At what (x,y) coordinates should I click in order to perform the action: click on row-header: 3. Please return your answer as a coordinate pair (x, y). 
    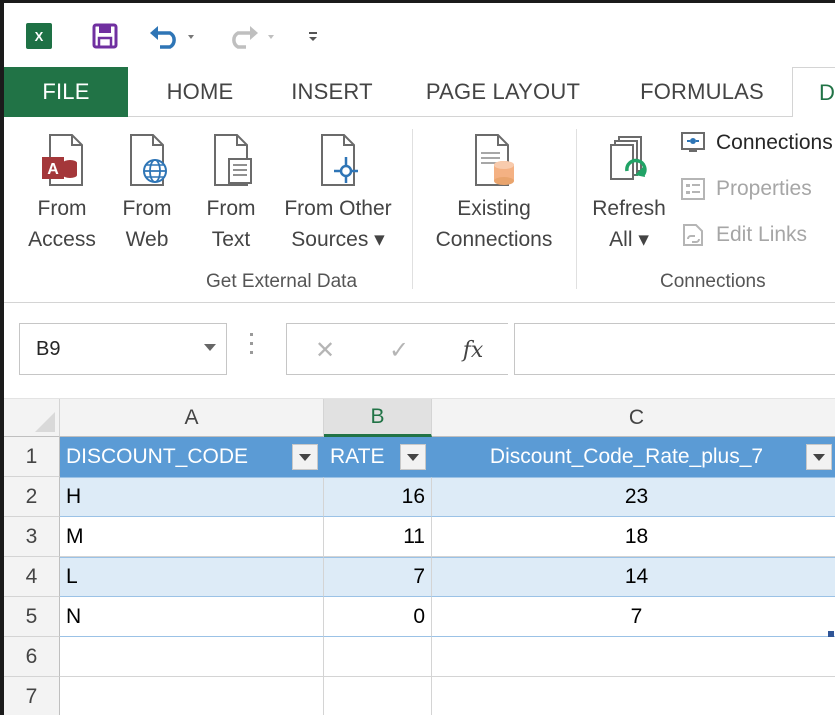
    Looking at the image, I should click on (32, 537).